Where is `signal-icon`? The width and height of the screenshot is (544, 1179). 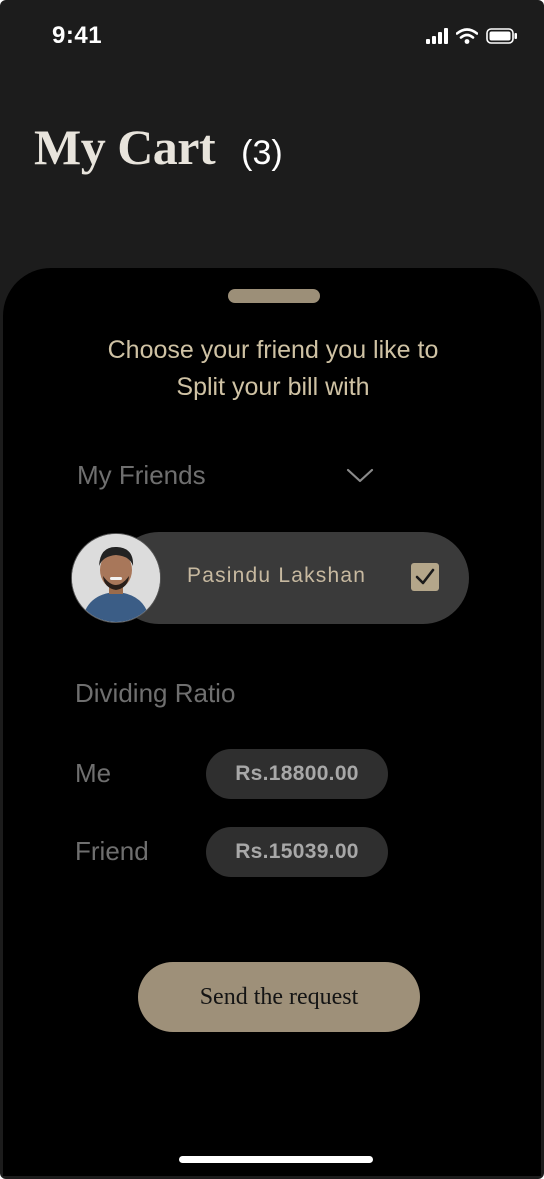 signal-icon is located at coordinates (437, 36).